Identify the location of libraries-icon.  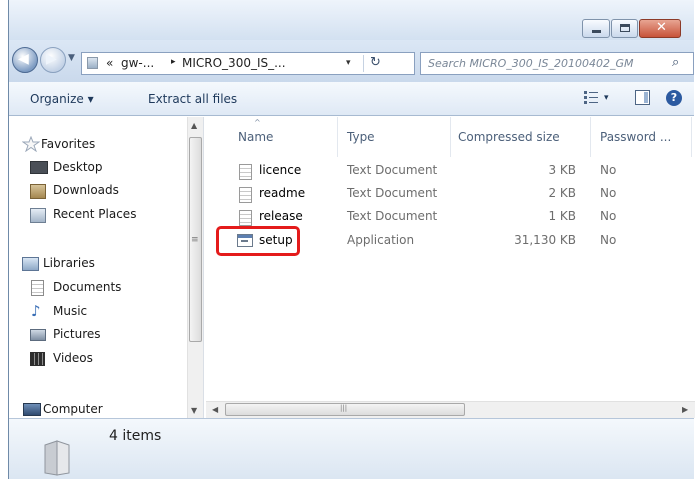
(30, 264).